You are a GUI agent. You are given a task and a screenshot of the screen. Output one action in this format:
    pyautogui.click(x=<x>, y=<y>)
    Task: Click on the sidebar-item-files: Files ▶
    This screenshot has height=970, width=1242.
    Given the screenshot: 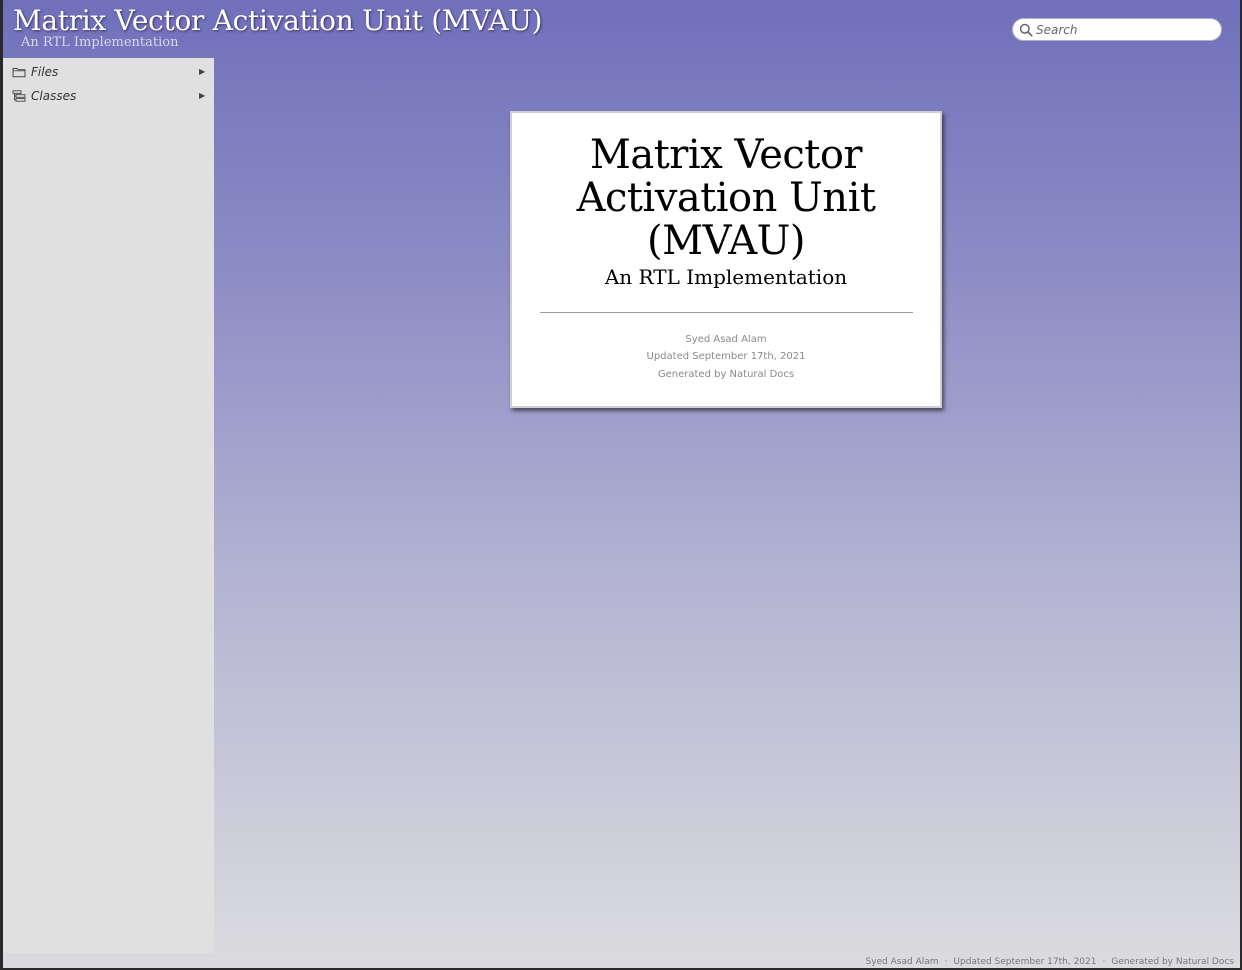 What is the action you would take?
    pyautogui.click(x=108, y=72)
    